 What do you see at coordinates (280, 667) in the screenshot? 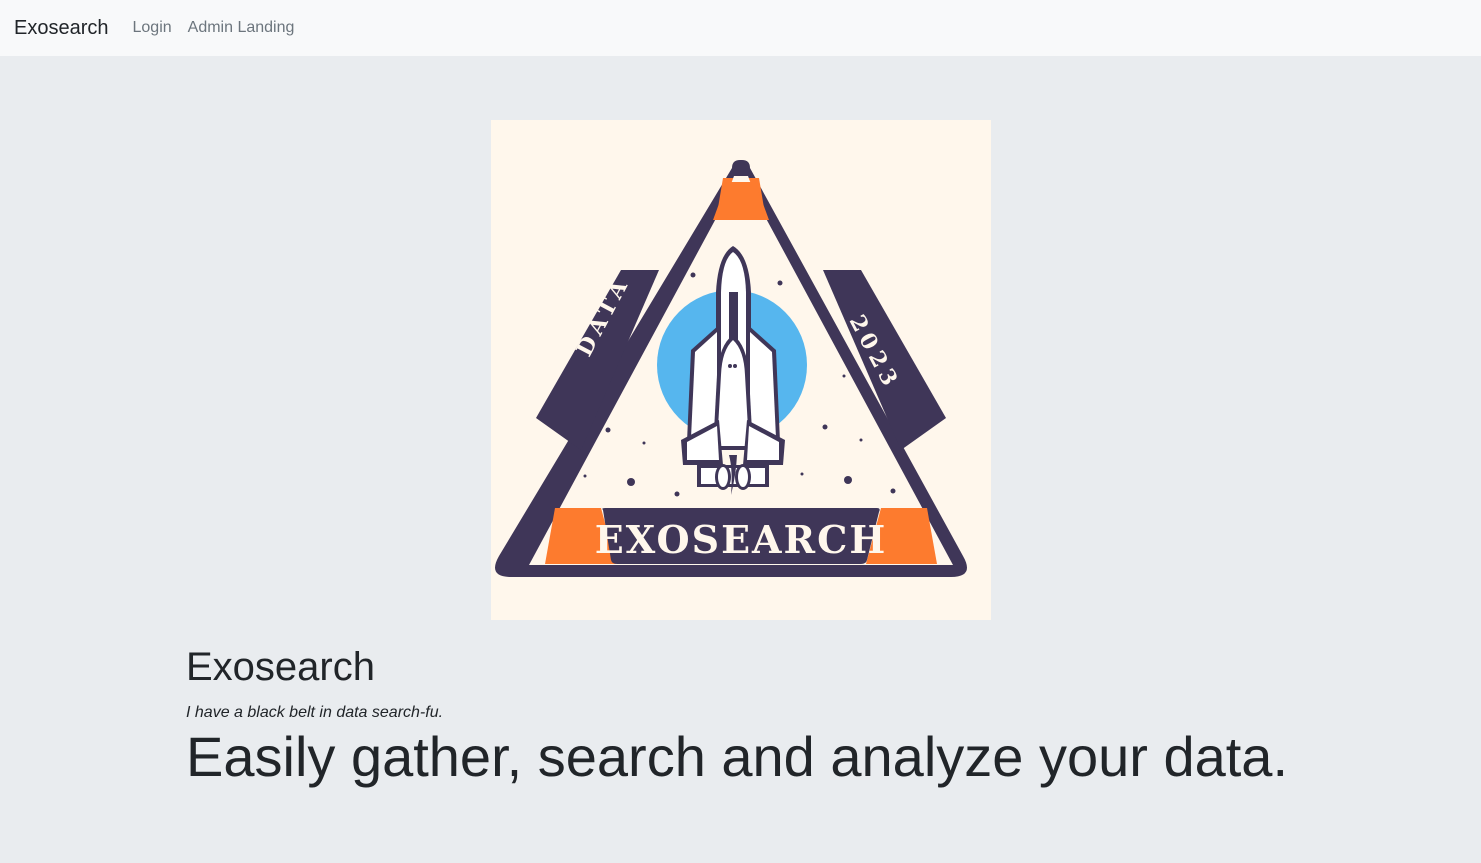
I see `page-title: Exosearch` at bounding box center [280, 667].